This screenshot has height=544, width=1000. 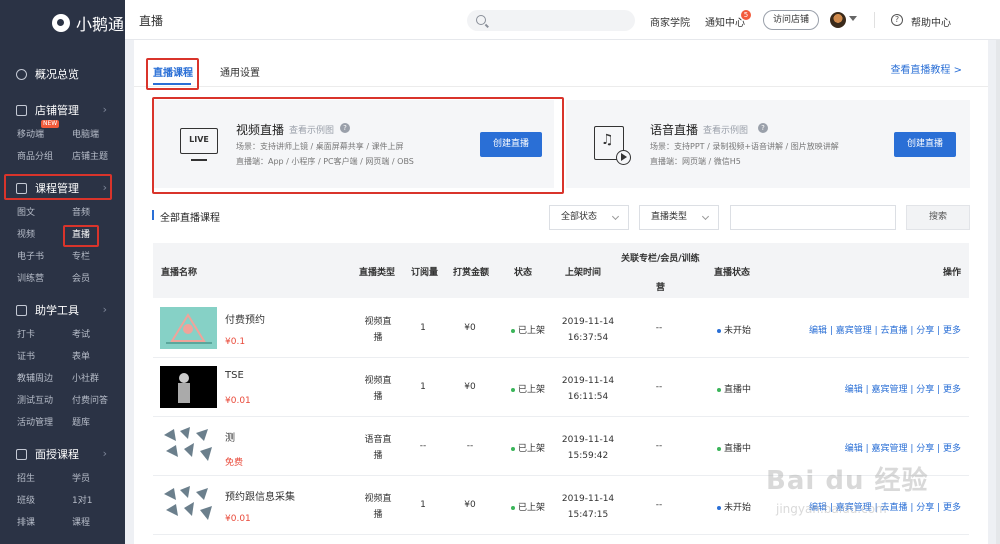 I want to click on search-button: 搜索, so click(x=938, y=217).